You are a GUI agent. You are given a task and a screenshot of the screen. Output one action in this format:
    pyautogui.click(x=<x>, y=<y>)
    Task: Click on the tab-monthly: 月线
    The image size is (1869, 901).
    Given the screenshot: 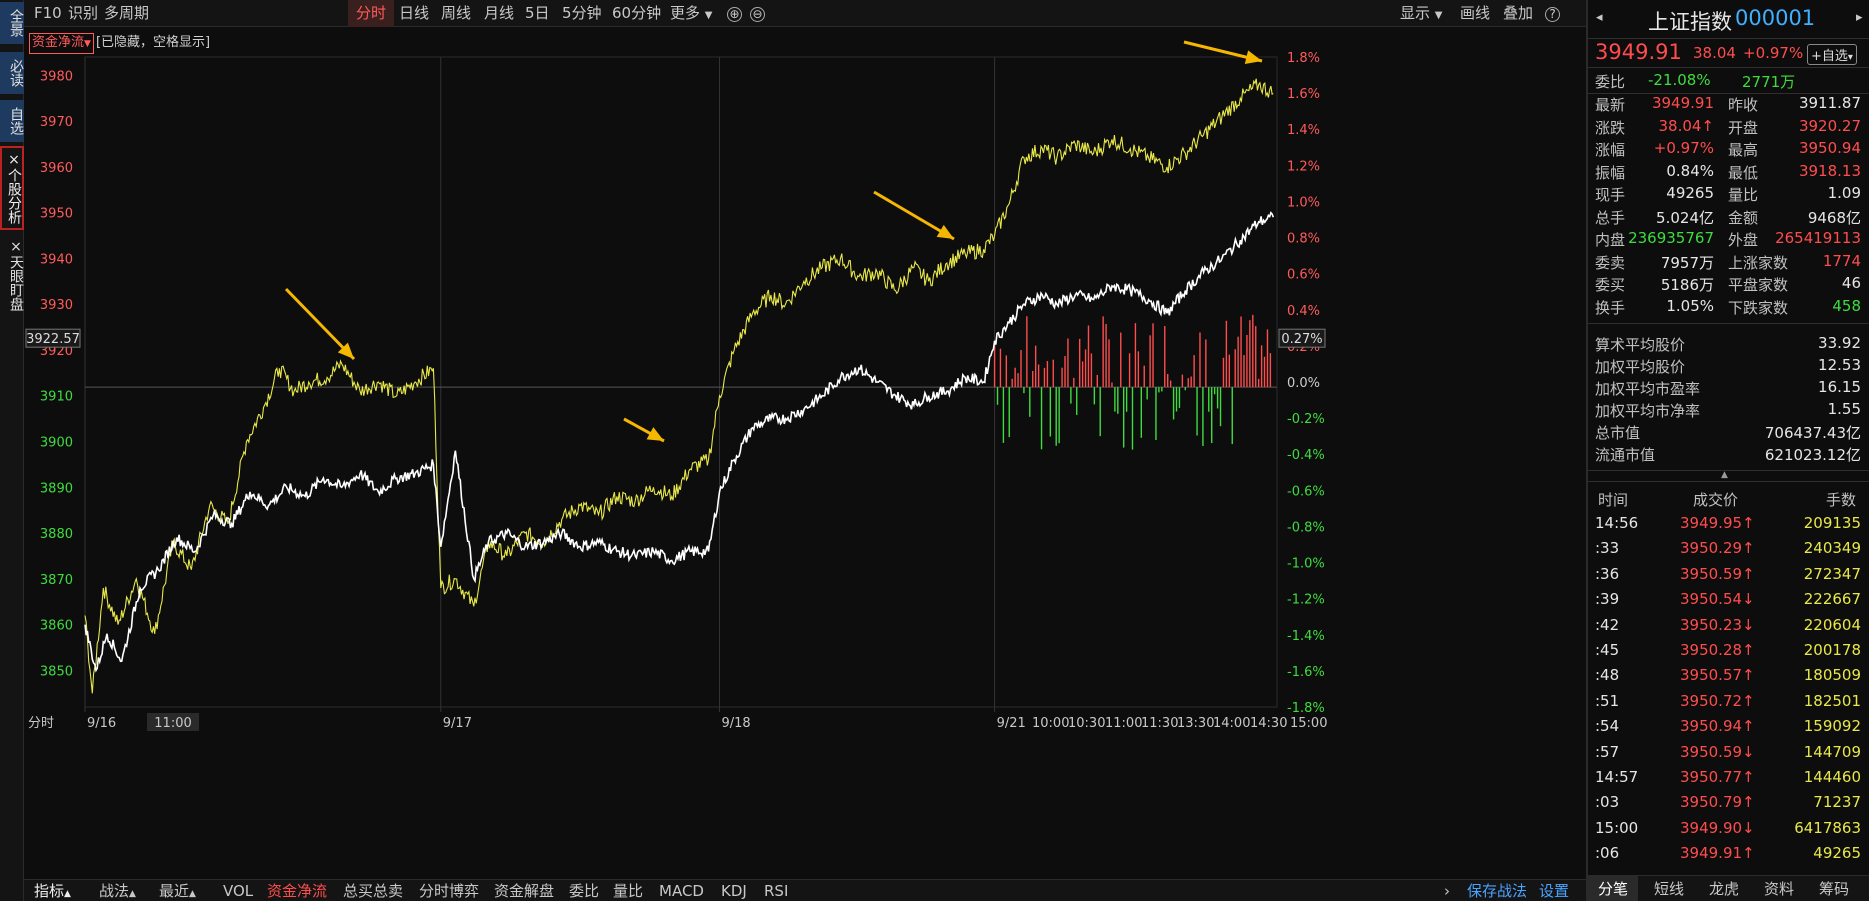 What is the action you would take?
    pyautogui.click(x=499, y=13)
    